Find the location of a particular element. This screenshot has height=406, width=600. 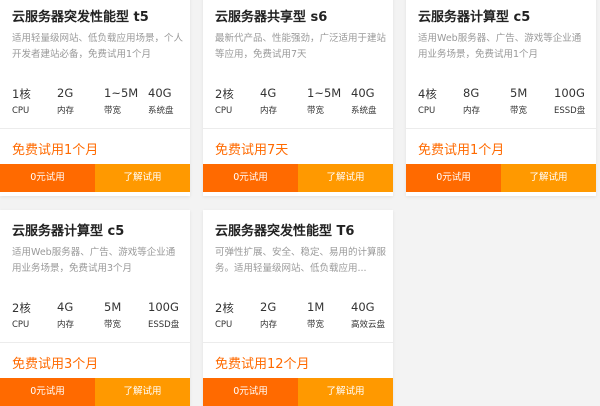

spec-cpu: 4核 CPU is located at coordinates (427, 101).